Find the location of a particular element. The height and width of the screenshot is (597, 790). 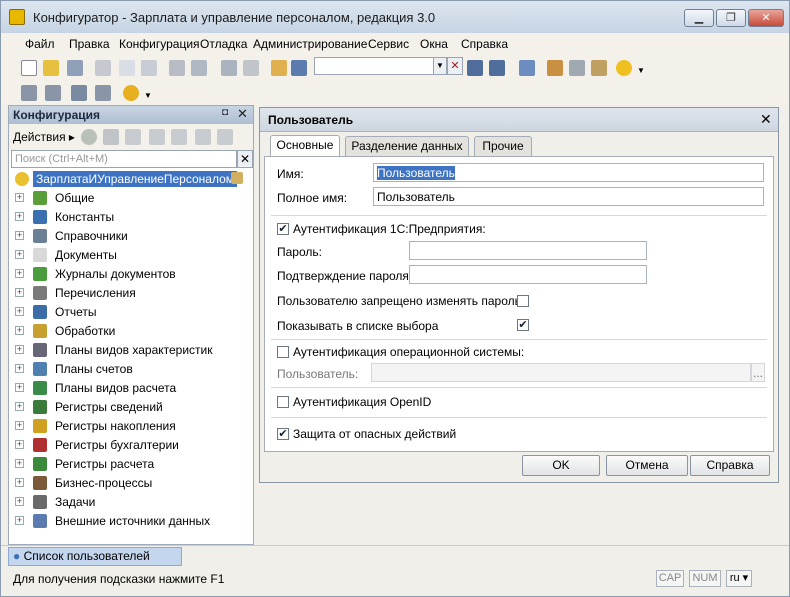

edit-icon is located at coordinates (111, 137).